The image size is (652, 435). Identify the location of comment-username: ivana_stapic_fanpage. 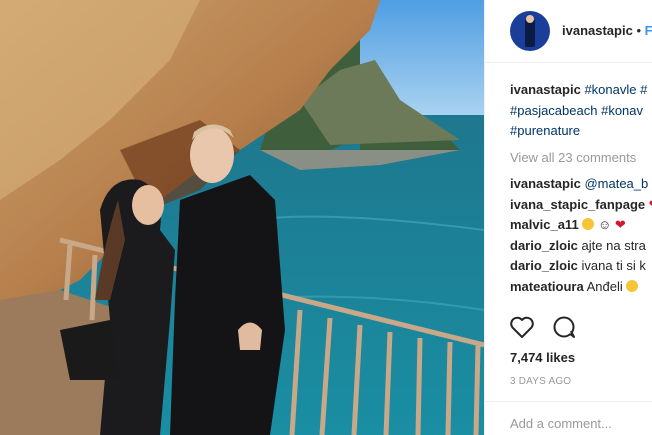
(577, 204).